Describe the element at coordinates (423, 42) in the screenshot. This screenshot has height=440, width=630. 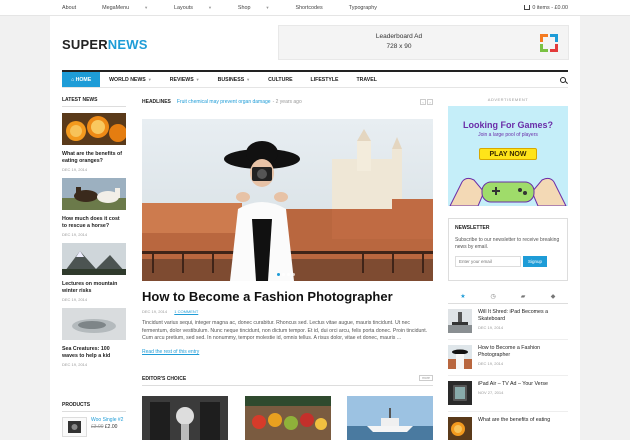
I see `leaderboard-ad: Leaderboard Ad 728 x 90` at that location.